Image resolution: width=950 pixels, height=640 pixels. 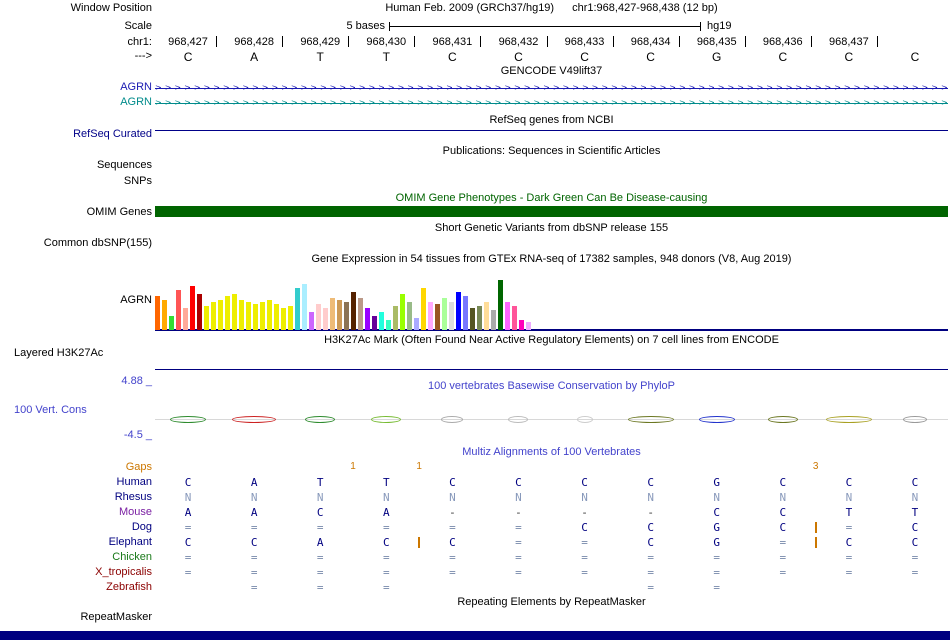 I want to click on scale-bar-left-tick, so click(x=389, y=26).